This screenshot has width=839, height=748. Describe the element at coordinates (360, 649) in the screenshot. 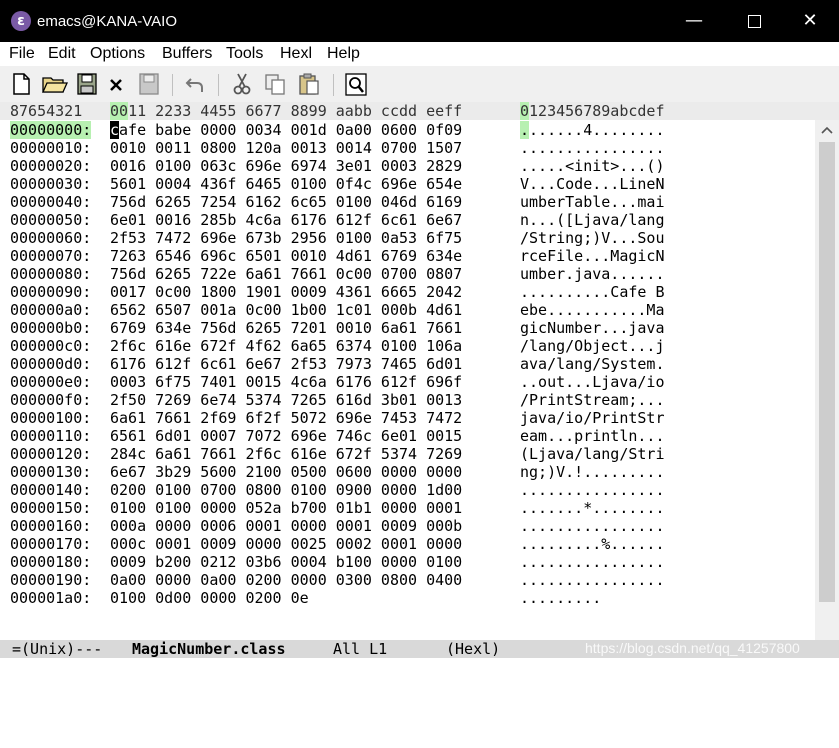

I see `modeline-position: All L1` at that location.